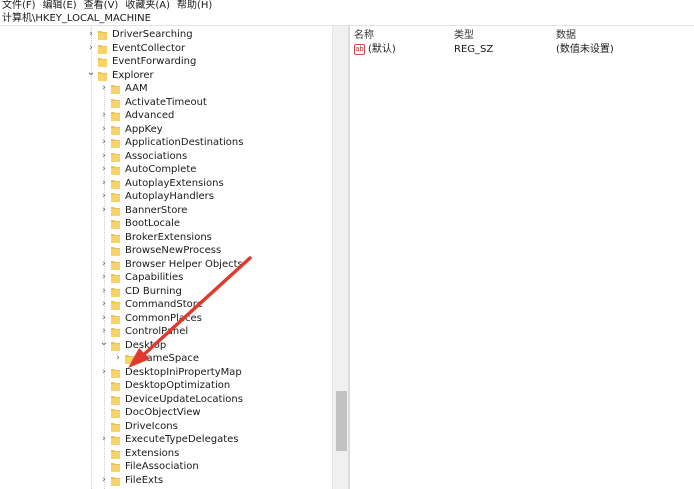  I want to click on tree-item: › Associations, so click(165, 157).